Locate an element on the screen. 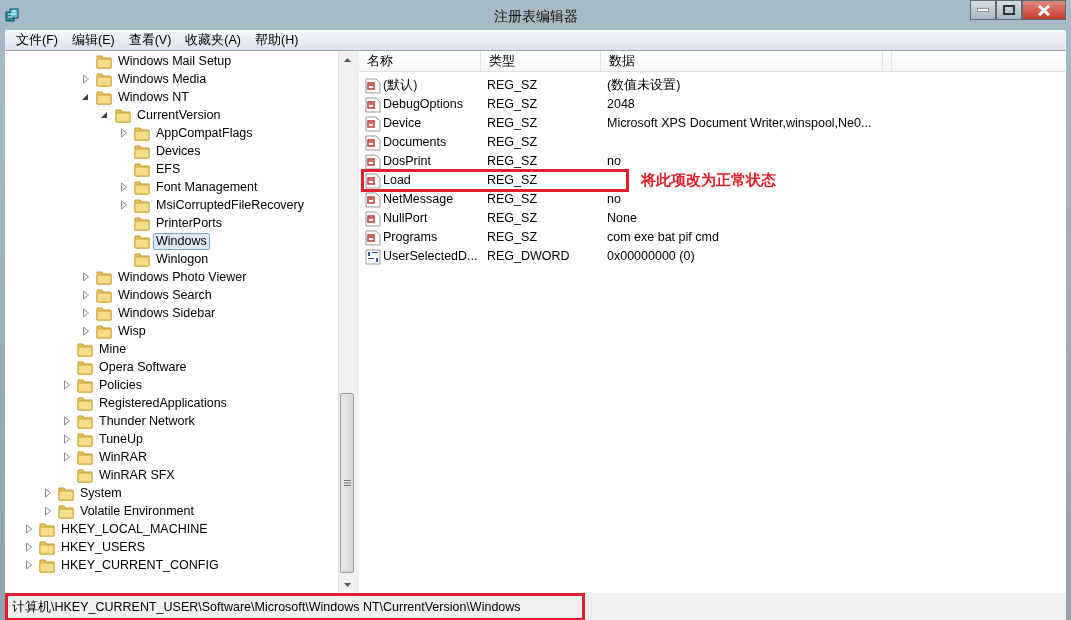  value-name: DosPrint is located at coordinates (407, 161).